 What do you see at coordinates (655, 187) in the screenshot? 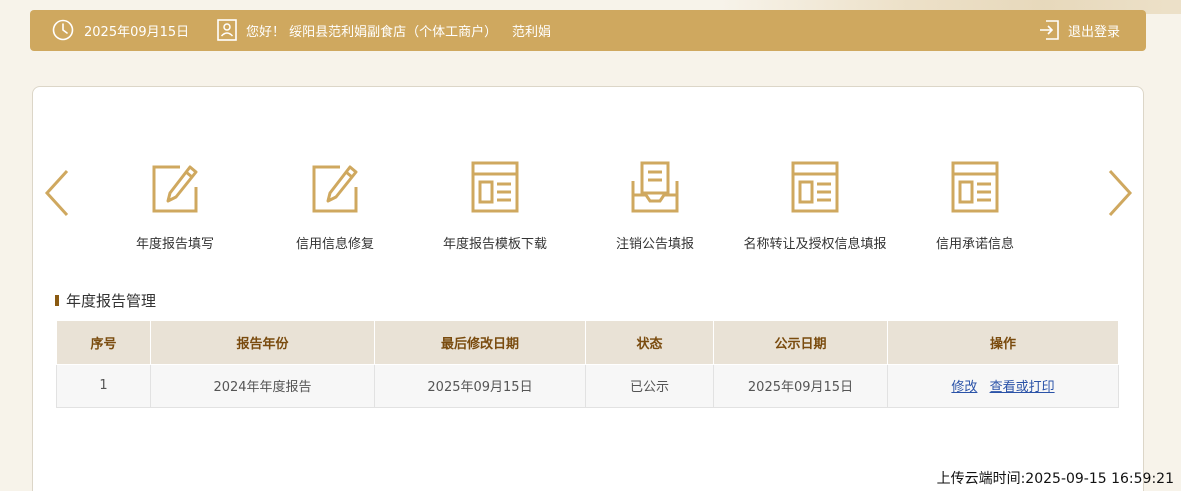
I see `inbox-icon` at bounding box center [655, 187].